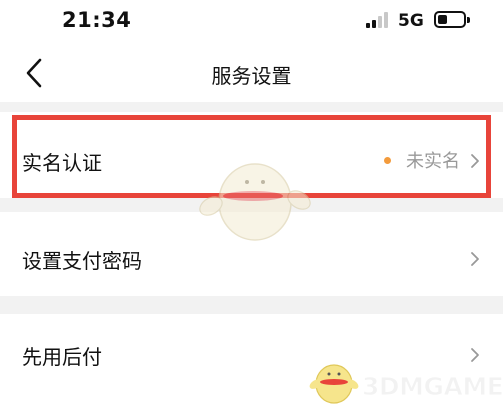  I want to click on watermark-text: 3DMGAME, so click(432, 387).